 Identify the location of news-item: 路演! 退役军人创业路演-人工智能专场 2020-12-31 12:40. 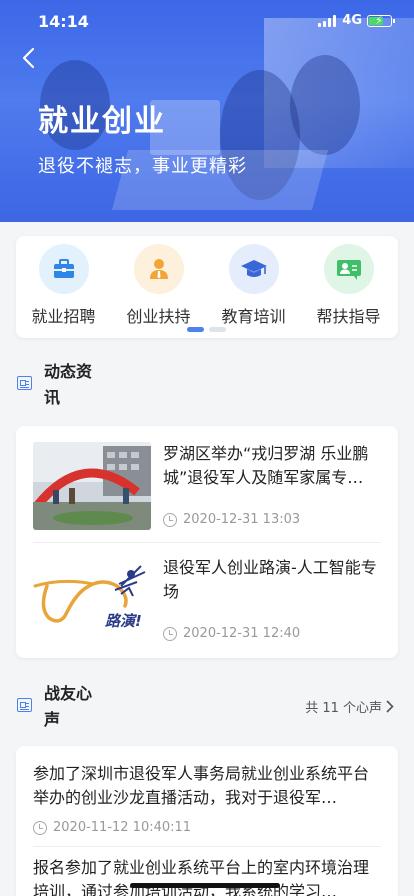
(207, 606).